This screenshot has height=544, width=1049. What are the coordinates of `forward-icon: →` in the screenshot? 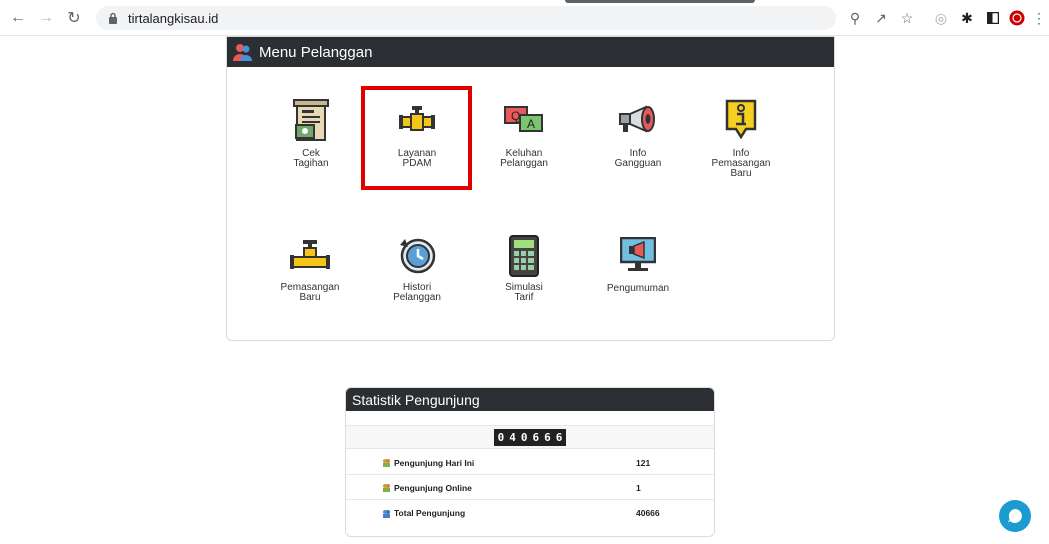 It's located at (46, 18).